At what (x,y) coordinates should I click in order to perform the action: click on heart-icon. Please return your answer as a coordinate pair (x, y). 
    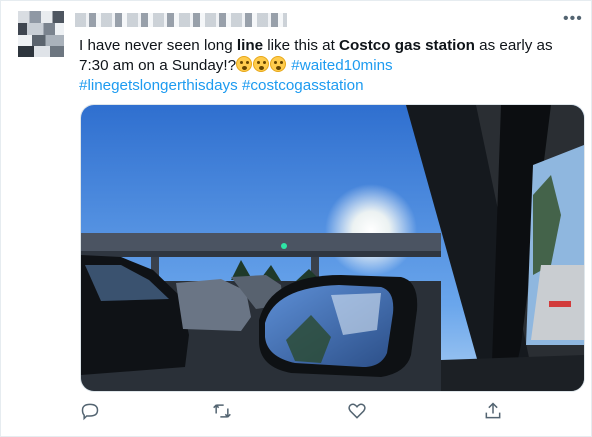
    Looking at the image, I should click on (357, 411).